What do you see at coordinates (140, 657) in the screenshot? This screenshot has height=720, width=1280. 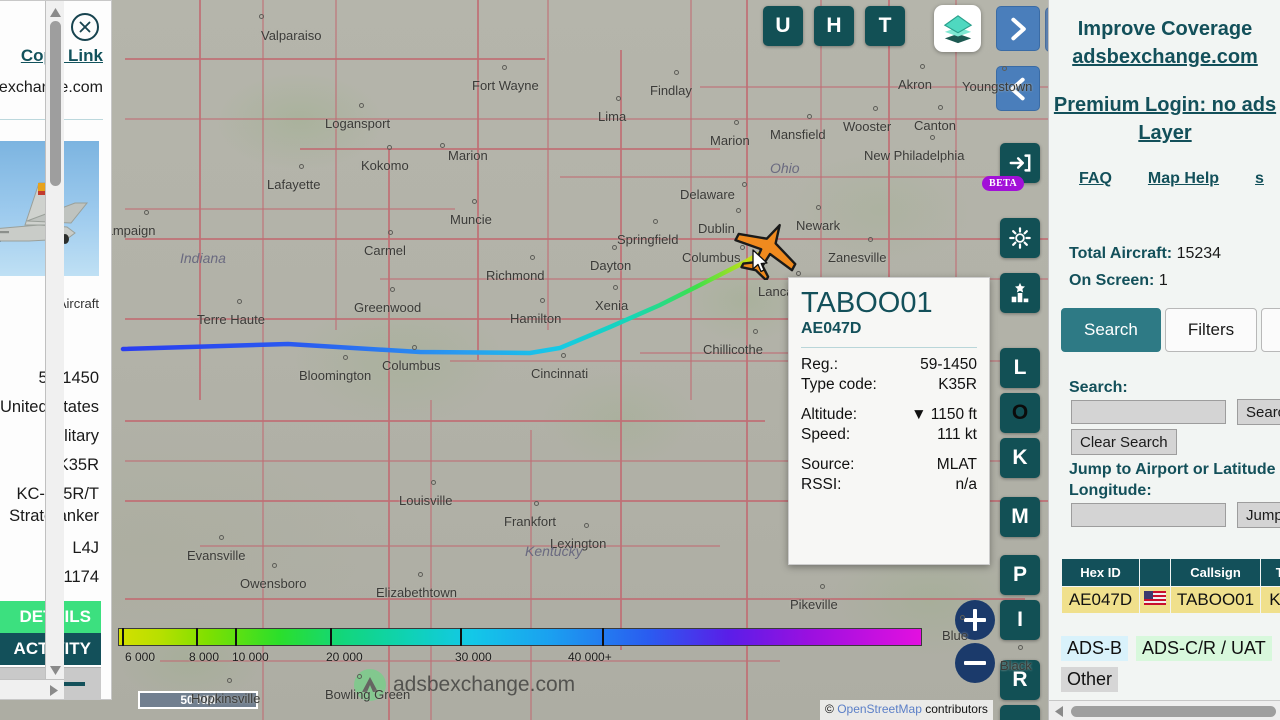 I see `altitude-tick-label: 6 000` at bounding box center [140, 657].